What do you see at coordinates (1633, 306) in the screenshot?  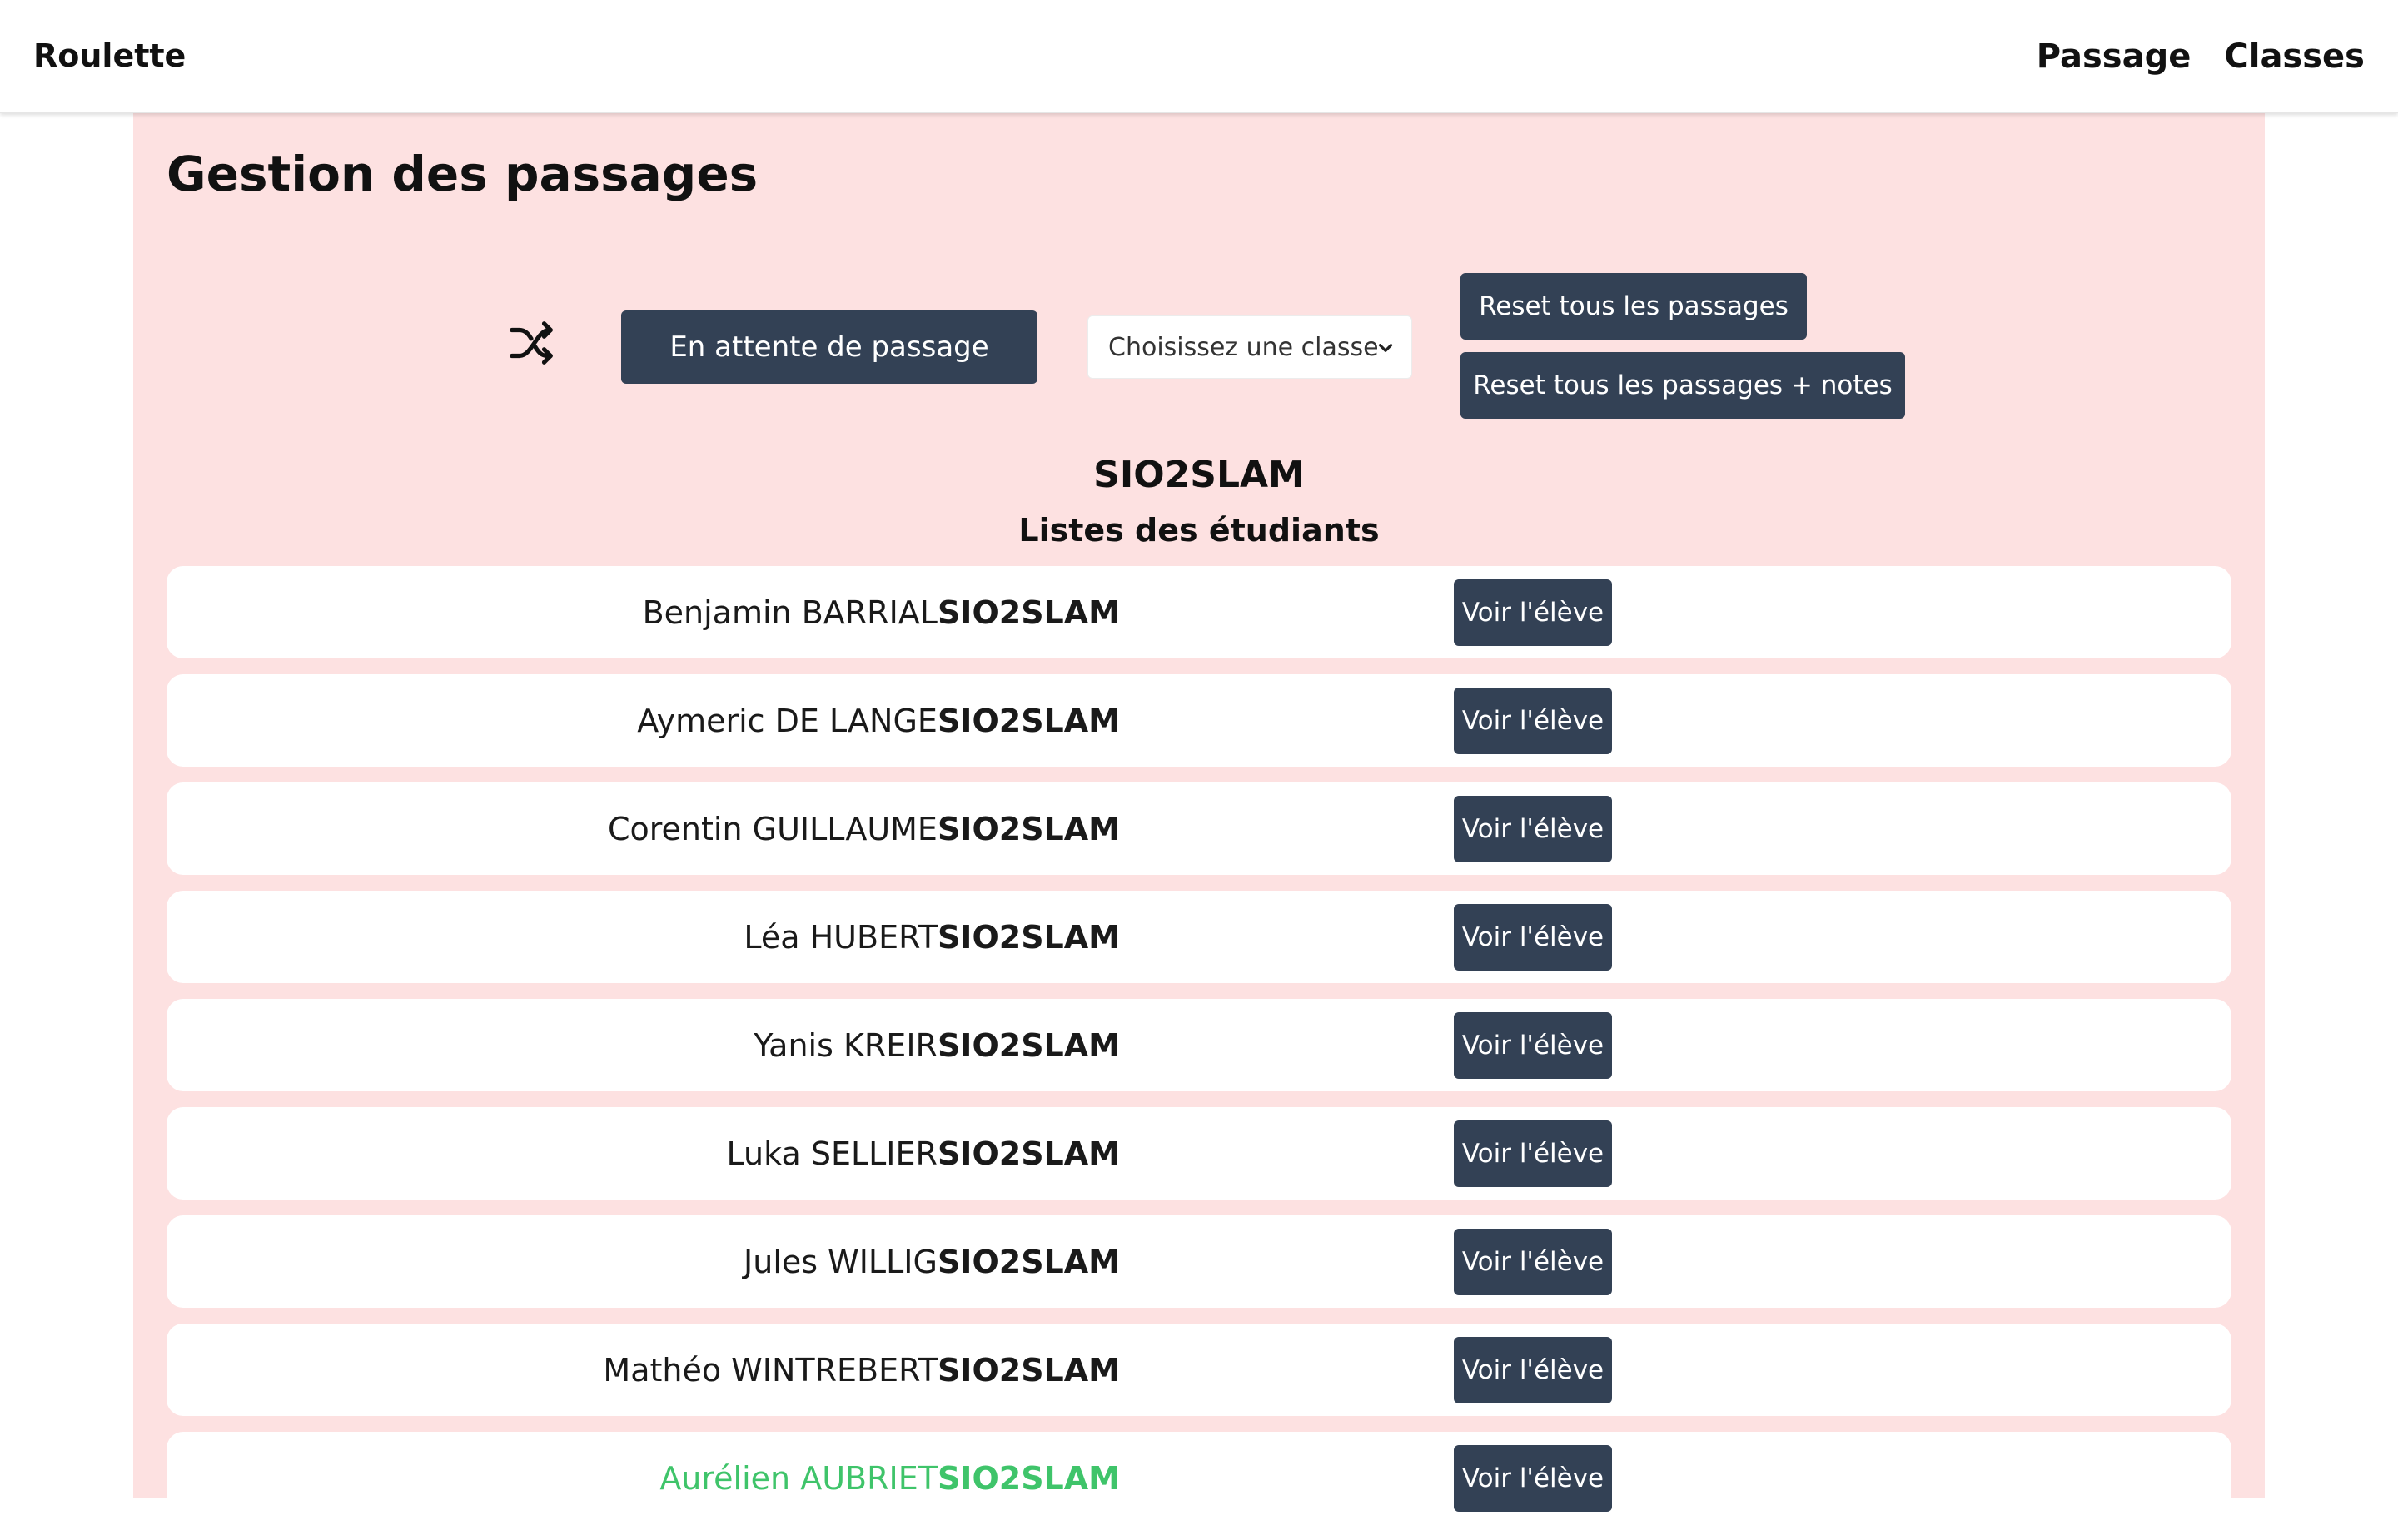 I see `reset-passages-button: Reset tous les passages` at bounding box center [1633, 306].